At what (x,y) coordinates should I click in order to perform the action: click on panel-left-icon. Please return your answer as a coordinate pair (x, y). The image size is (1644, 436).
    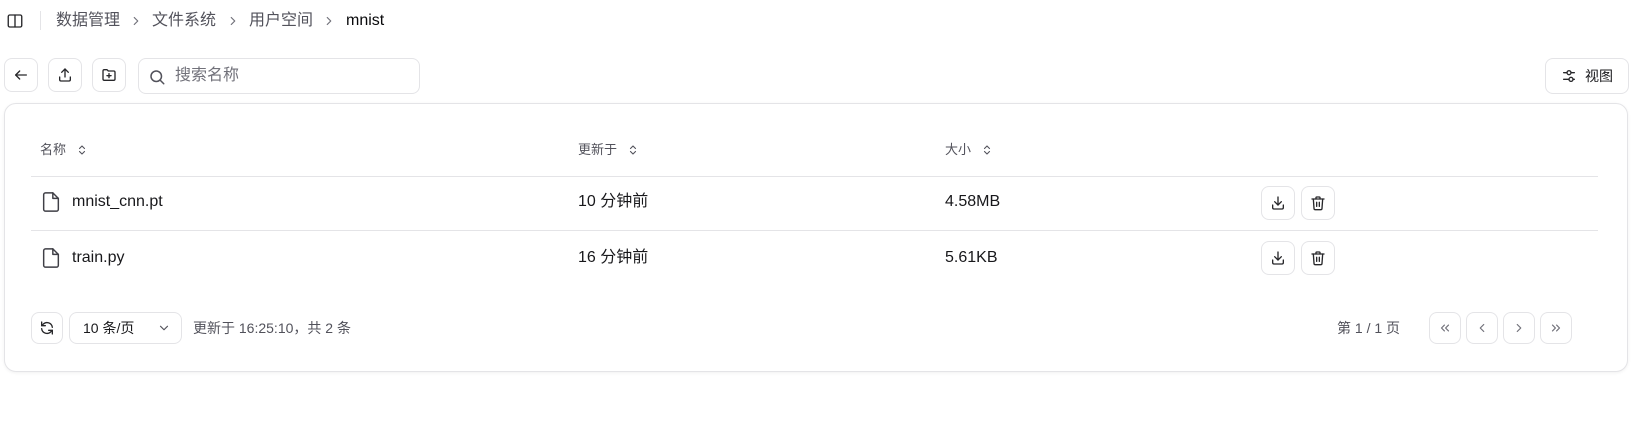
    Looking at the image, I should click on (15, 21).